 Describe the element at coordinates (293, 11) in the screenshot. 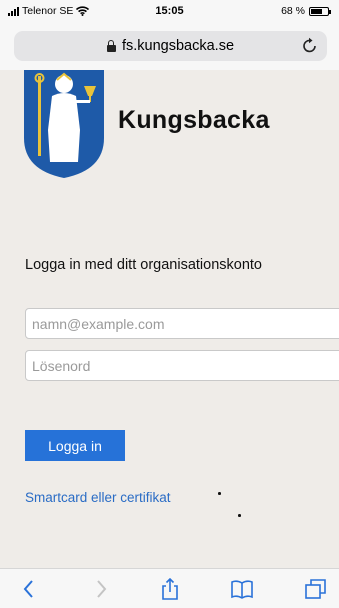

I see `battery-percentage: 68 %` at that location.